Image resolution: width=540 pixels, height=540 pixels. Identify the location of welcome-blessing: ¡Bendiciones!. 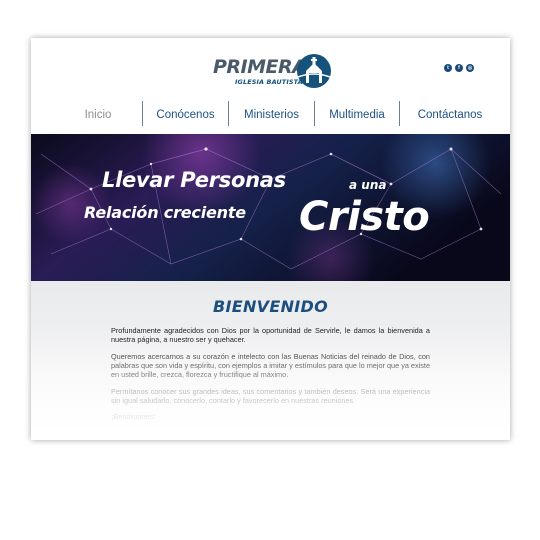
(133, 416).